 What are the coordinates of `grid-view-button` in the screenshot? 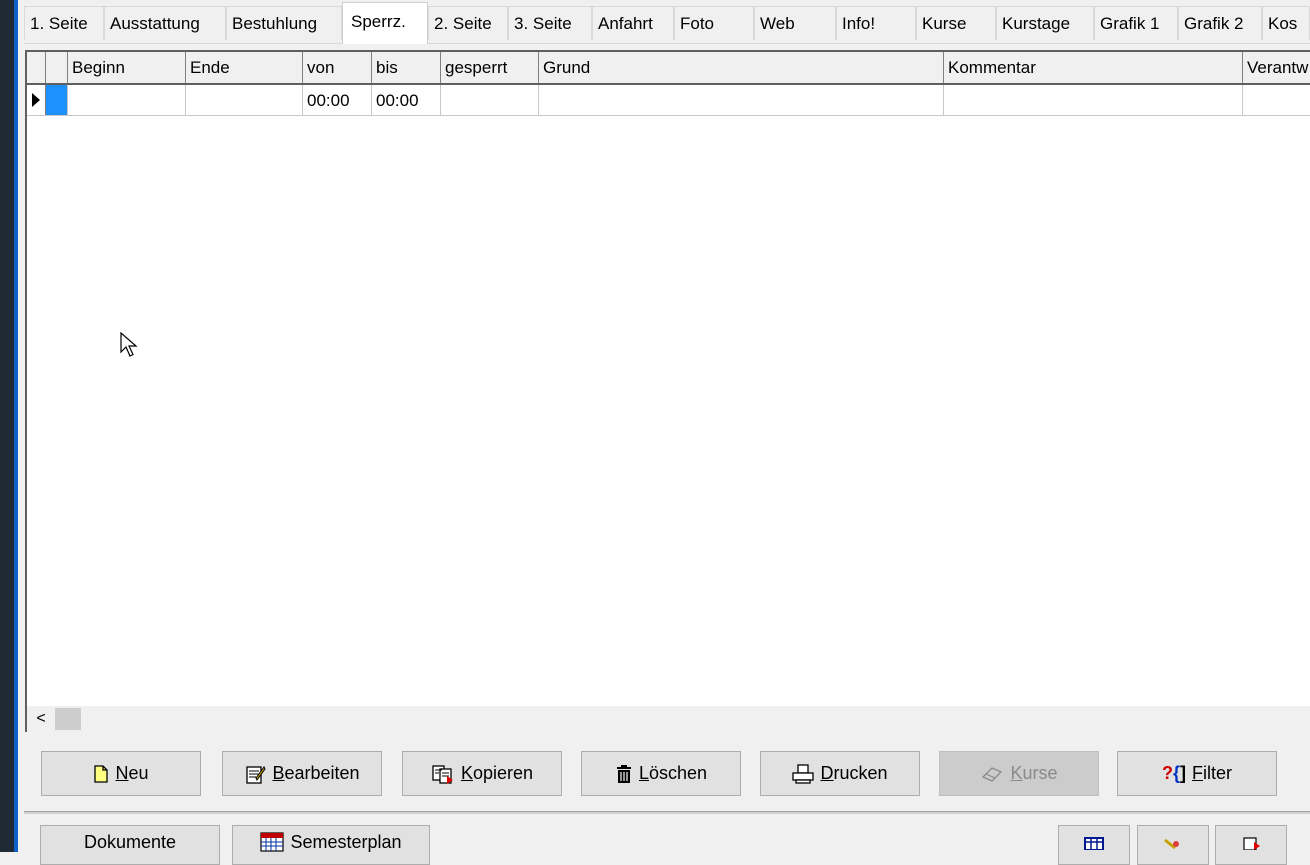 It's located at (1094, 845).